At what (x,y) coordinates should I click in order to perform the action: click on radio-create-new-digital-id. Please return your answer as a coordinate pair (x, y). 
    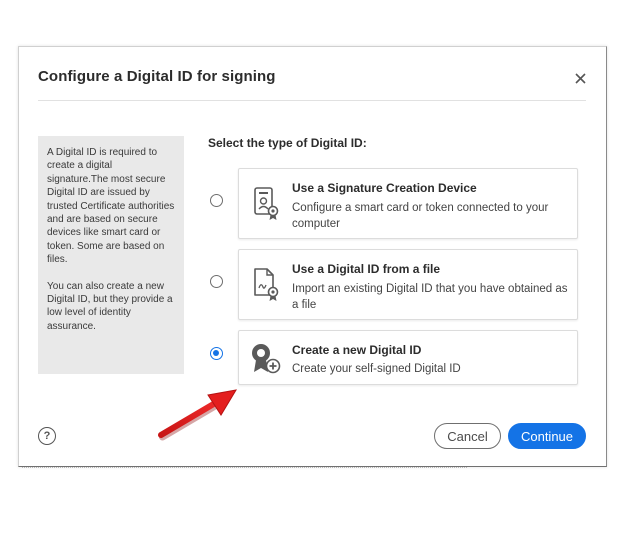
    Looking at the image, I should click on (216, 353).